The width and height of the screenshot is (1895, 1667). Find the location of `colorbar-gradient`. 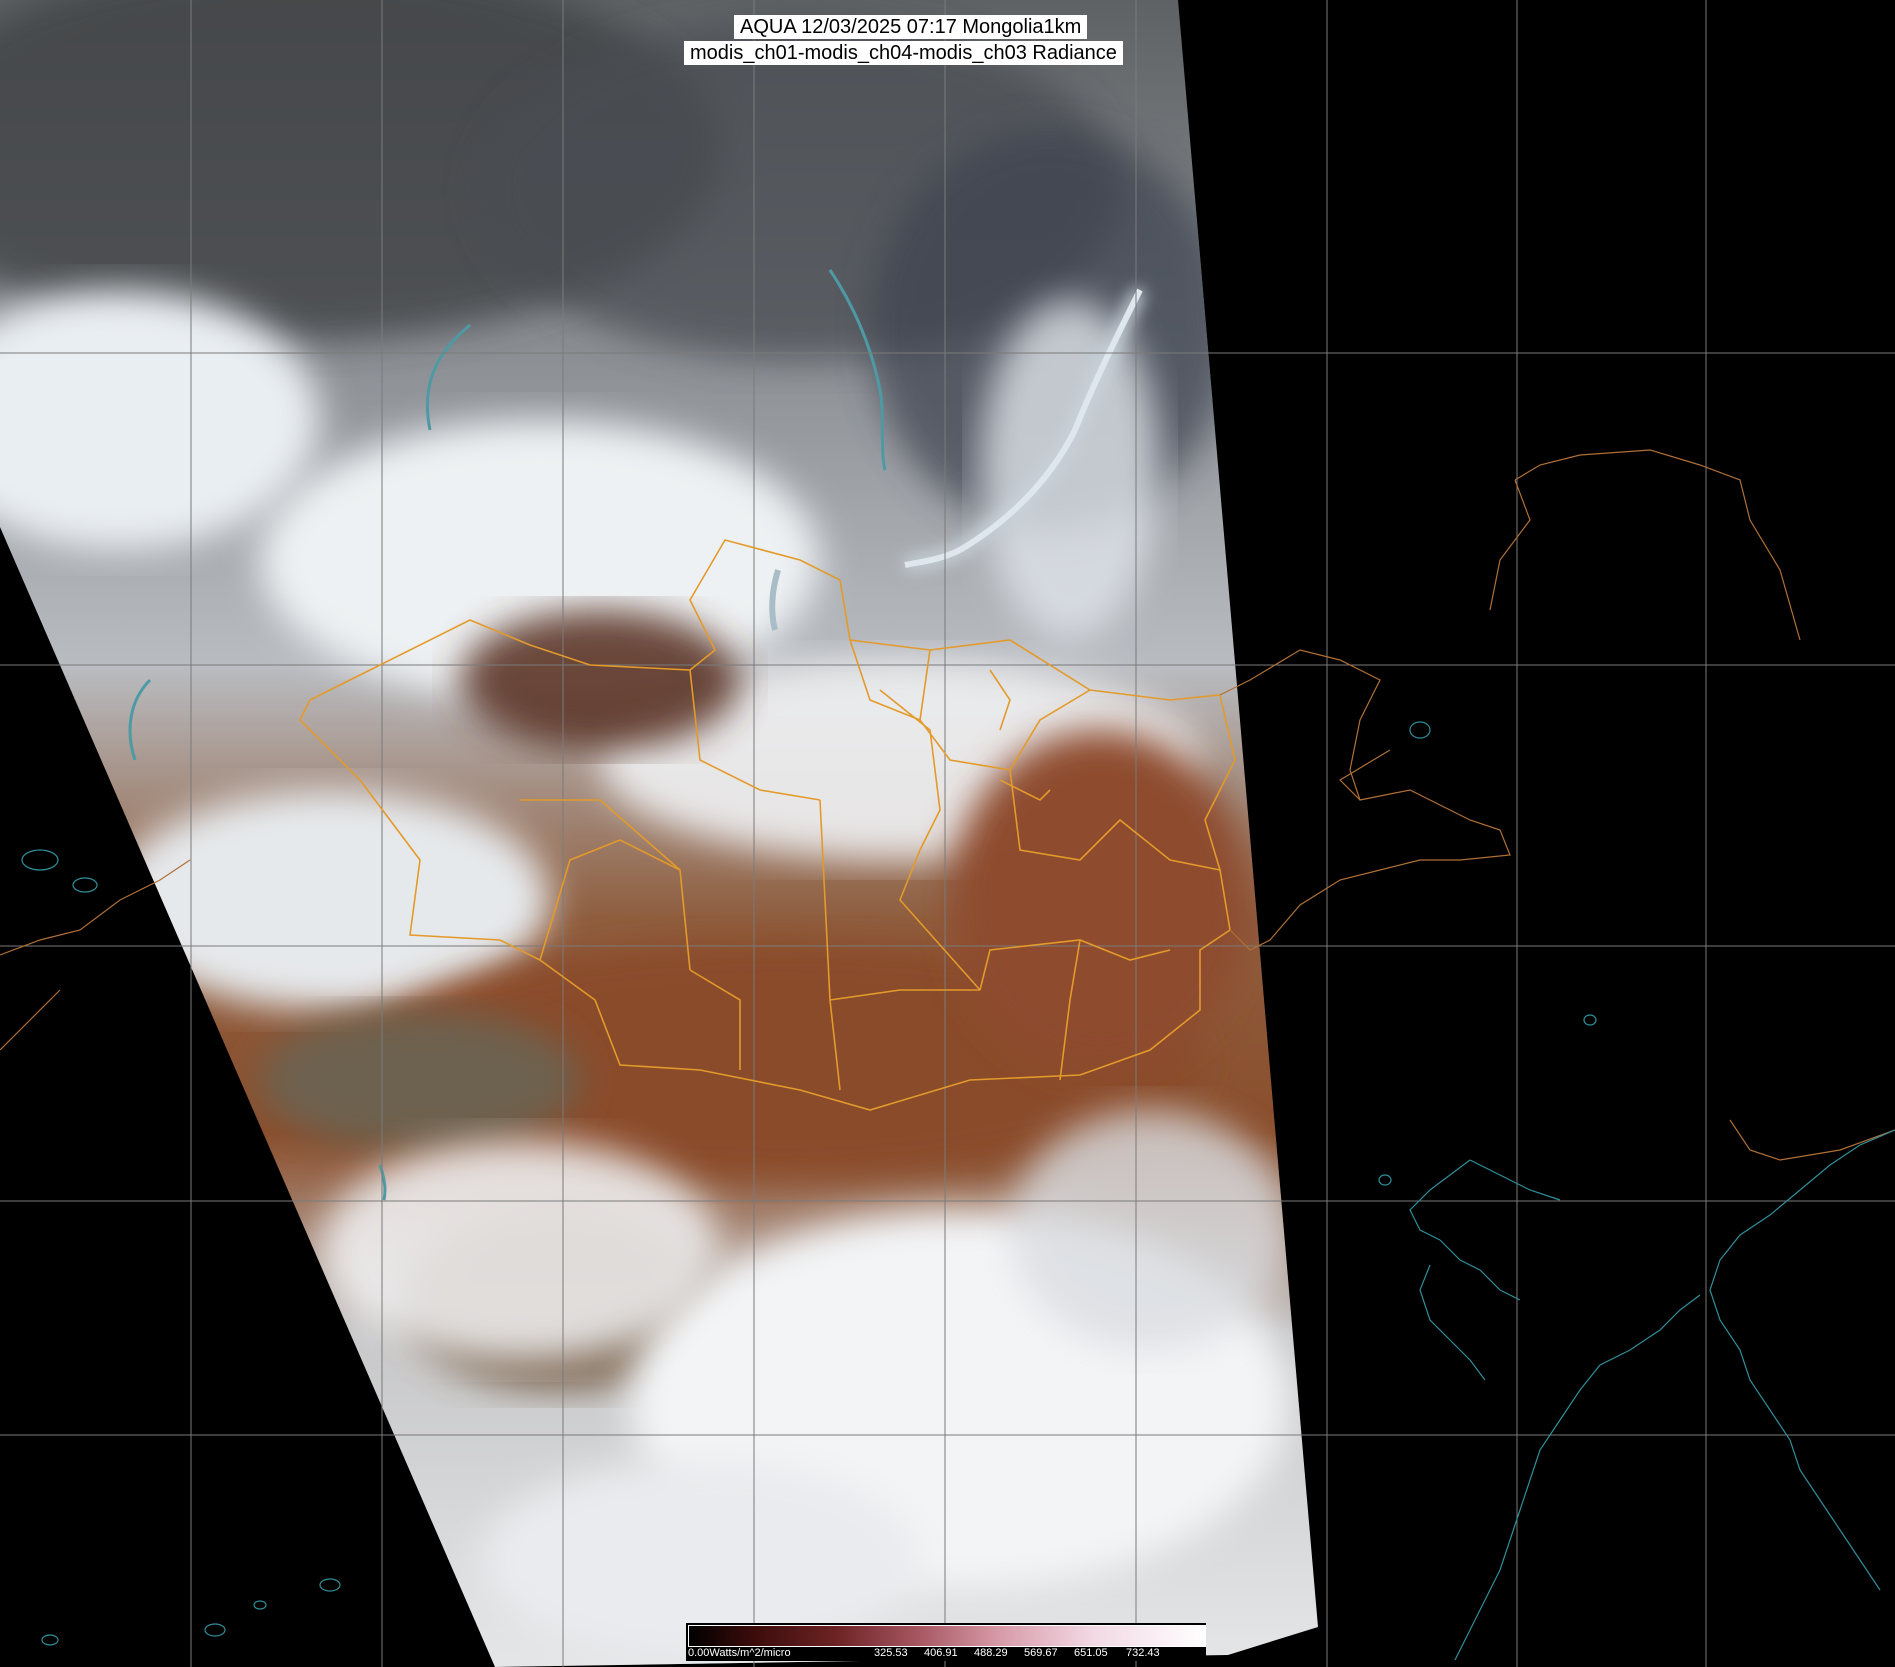

colorbar-gradient is located at coordinates (947, 1636).